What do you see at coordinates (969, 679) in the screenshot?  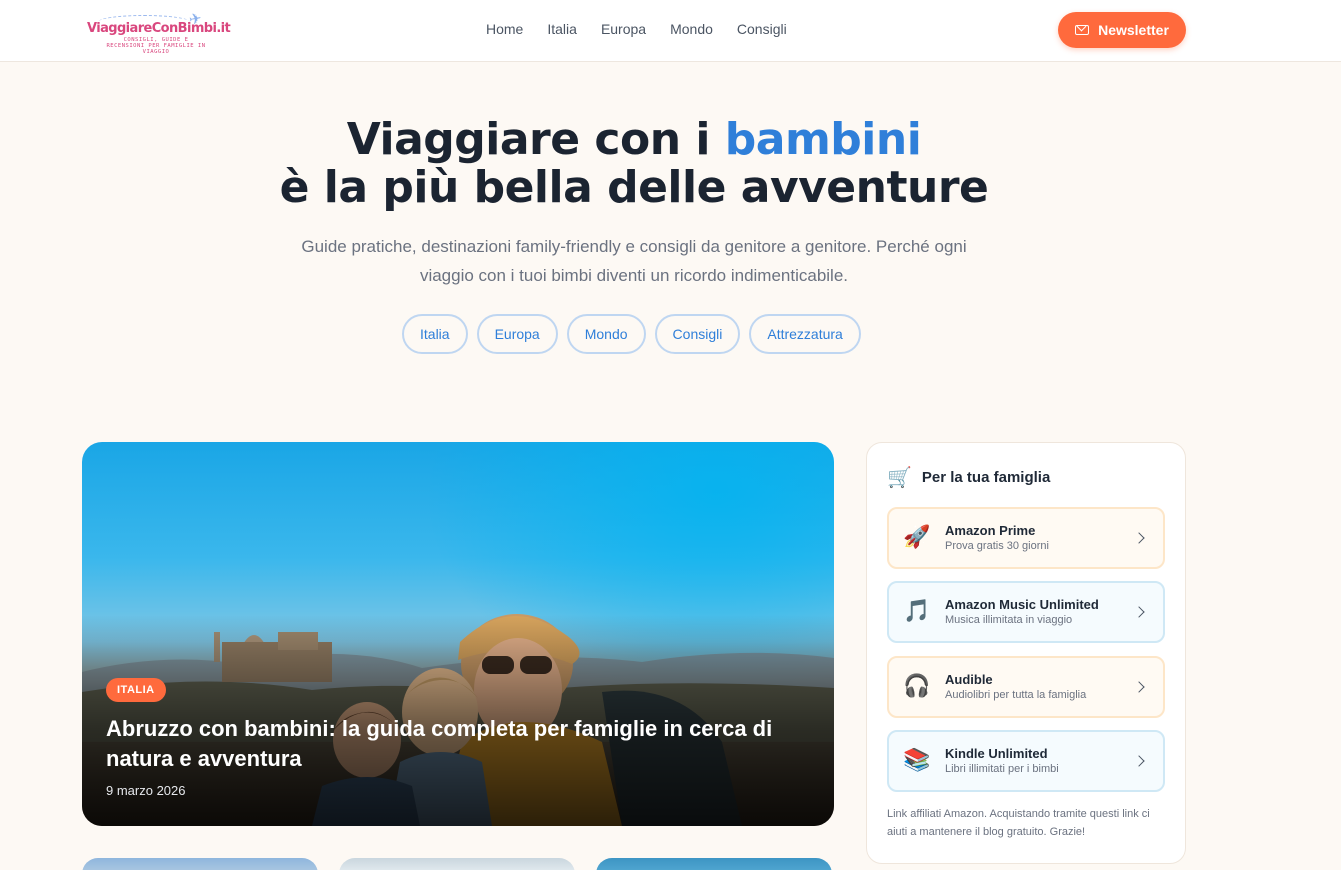 I see `offer-name: Audible` at bounding box center [969, 679].